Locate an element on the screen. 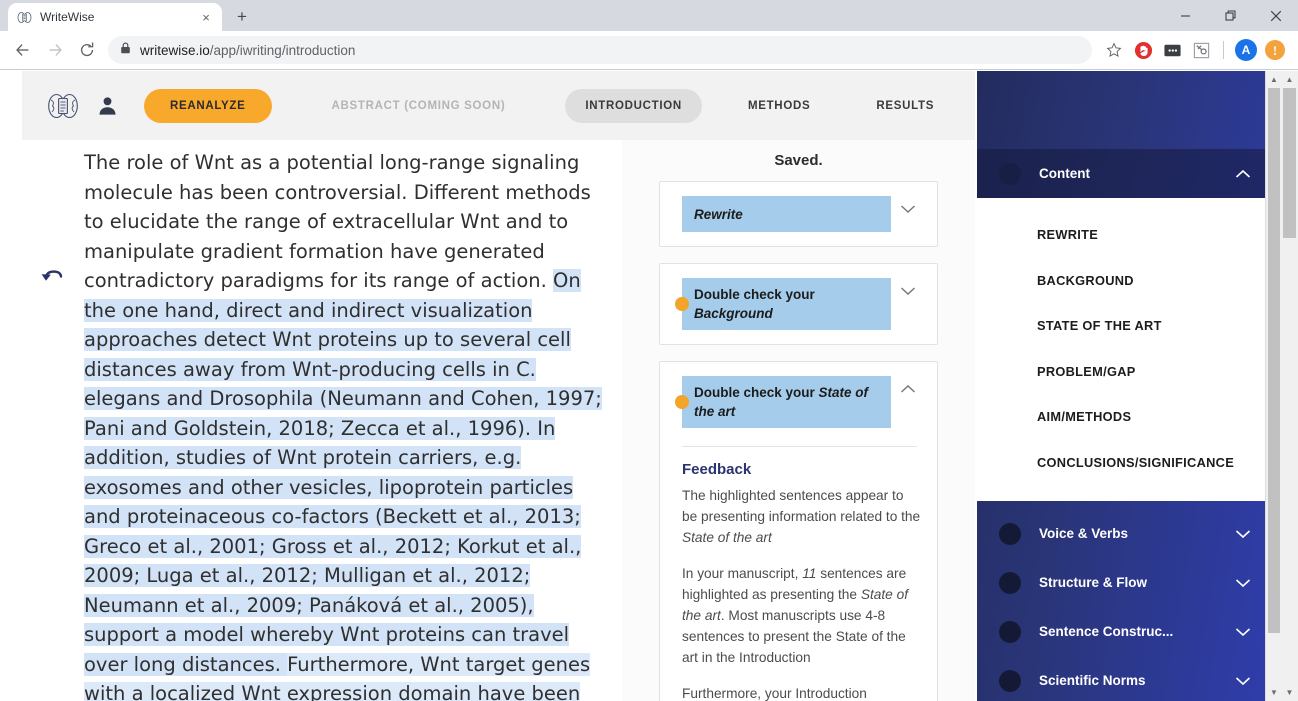 The width and height of the screenshot is (1298, 701). sidebar-item-aim-methods: AIM/METHODS is located at coordinates (1121, 417).